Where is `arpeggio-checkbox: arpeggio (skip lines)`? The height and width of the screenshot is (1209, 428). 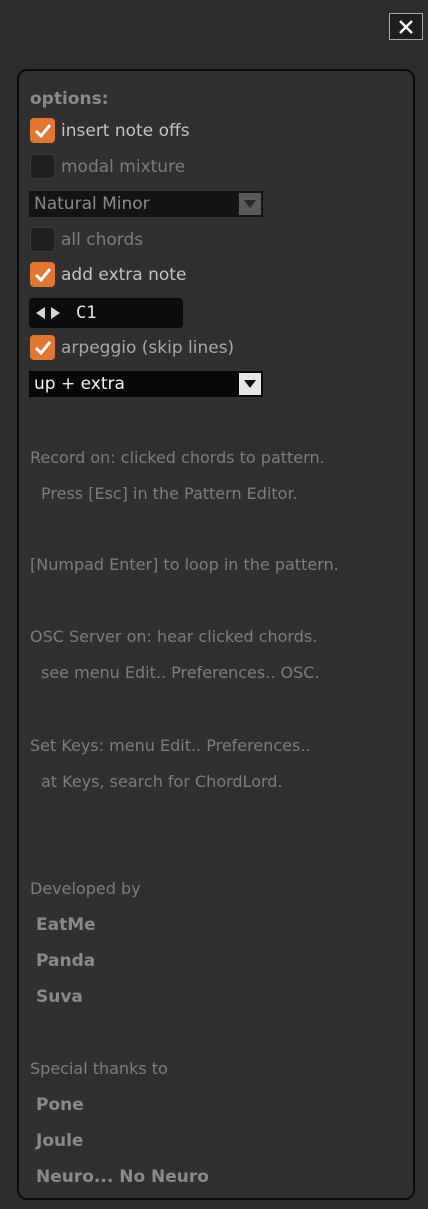 arpeggio-checkbox: arpeggio (skip lines) is located at coordinates (132, 347).